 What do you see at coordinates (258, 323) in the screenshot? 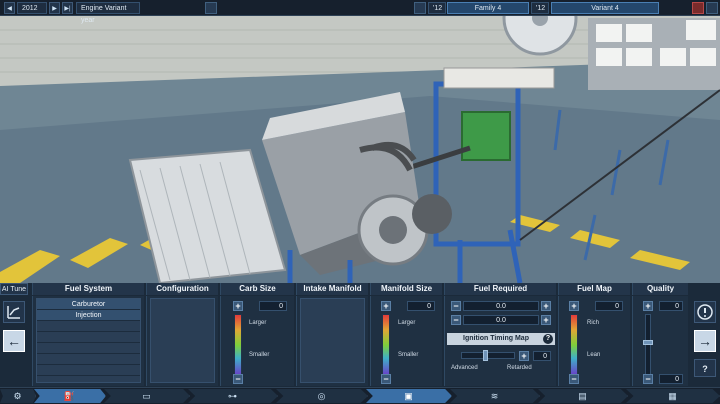
I see `carb-larger-label: Larger` at bounding box center [258, 323].